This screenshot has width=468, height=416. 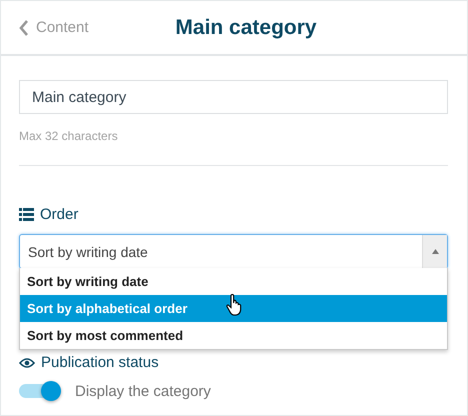 I want to click on hint-text: Max 32 characters, so click(x=69, y=136).